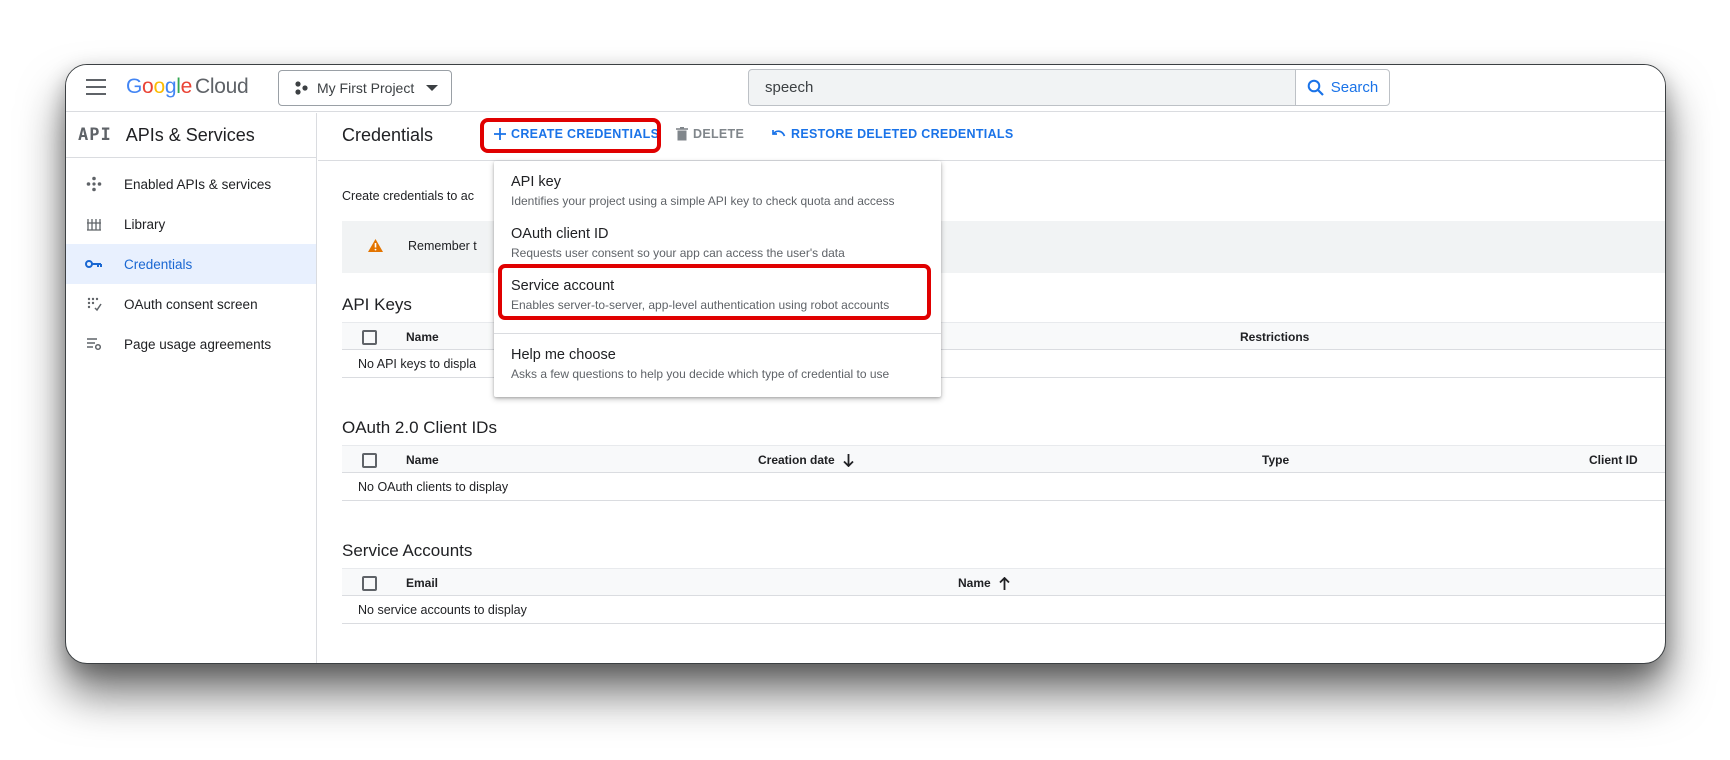 Image resolution: width=1730 pixels, height=760 pixels. I want to click on arrow-up-icon, so click(1004, 583).